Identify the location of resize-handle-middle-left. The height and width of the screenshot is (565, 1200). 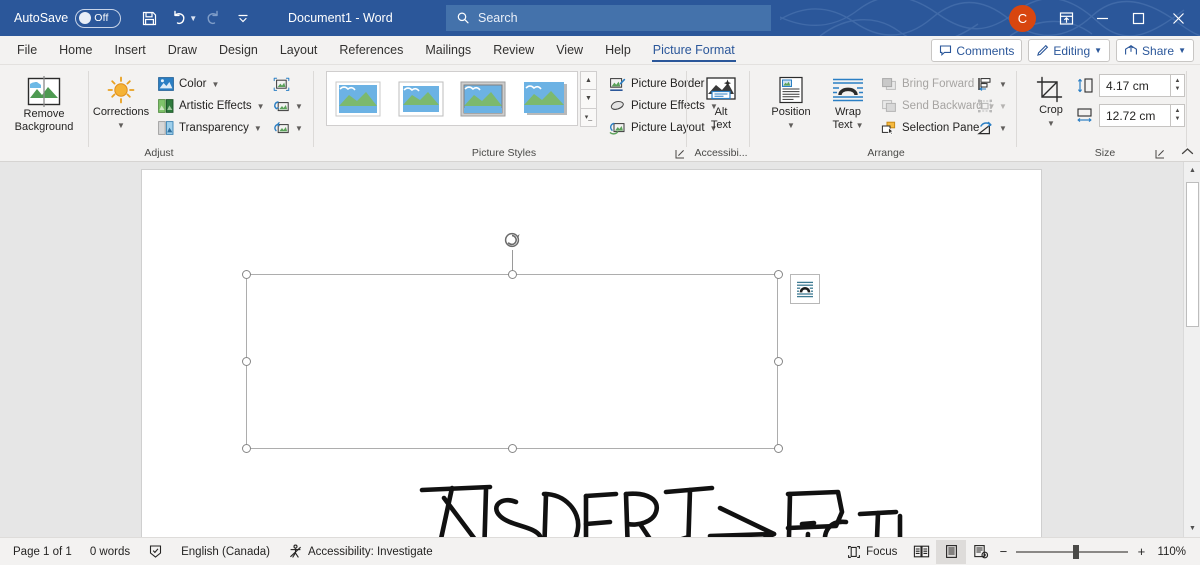
(246, 361).